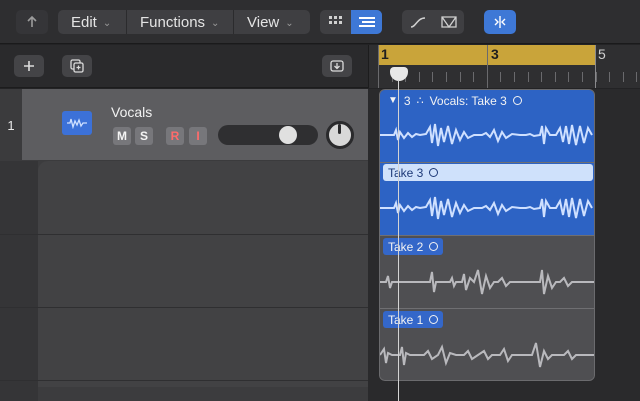 The height and width of the screenshot is (401, 640). What do you see at coordinates (602, 54) in the screenshot?
I see `bar-number-5: 5` at bounding box center [602, 54].